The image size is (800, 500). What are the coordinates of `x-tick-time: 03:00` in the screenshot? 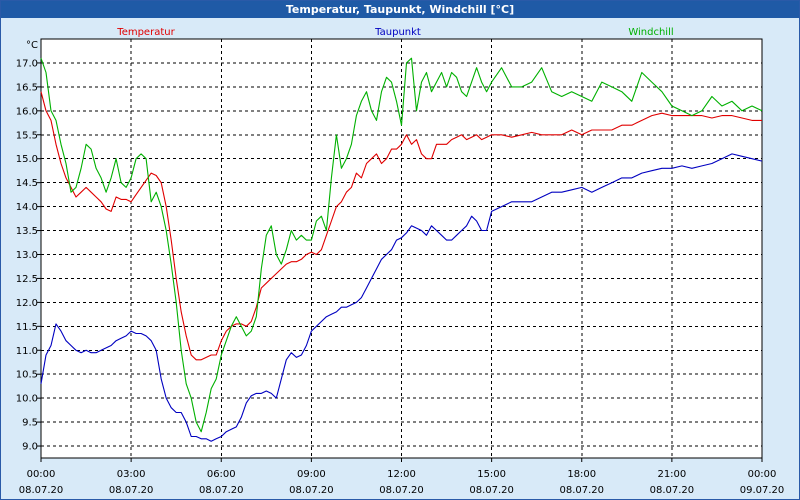 It's located at (131, 474).